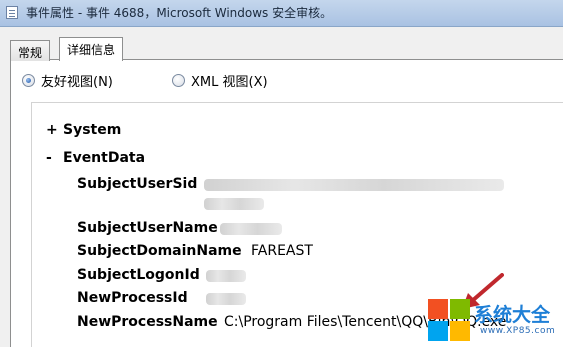 The width and height of the screenshot is (563, 347). What do you see at coordinates (54, 130) in the screenshot?
I see `expand-toggle: +` at bounding box center [54, 130].